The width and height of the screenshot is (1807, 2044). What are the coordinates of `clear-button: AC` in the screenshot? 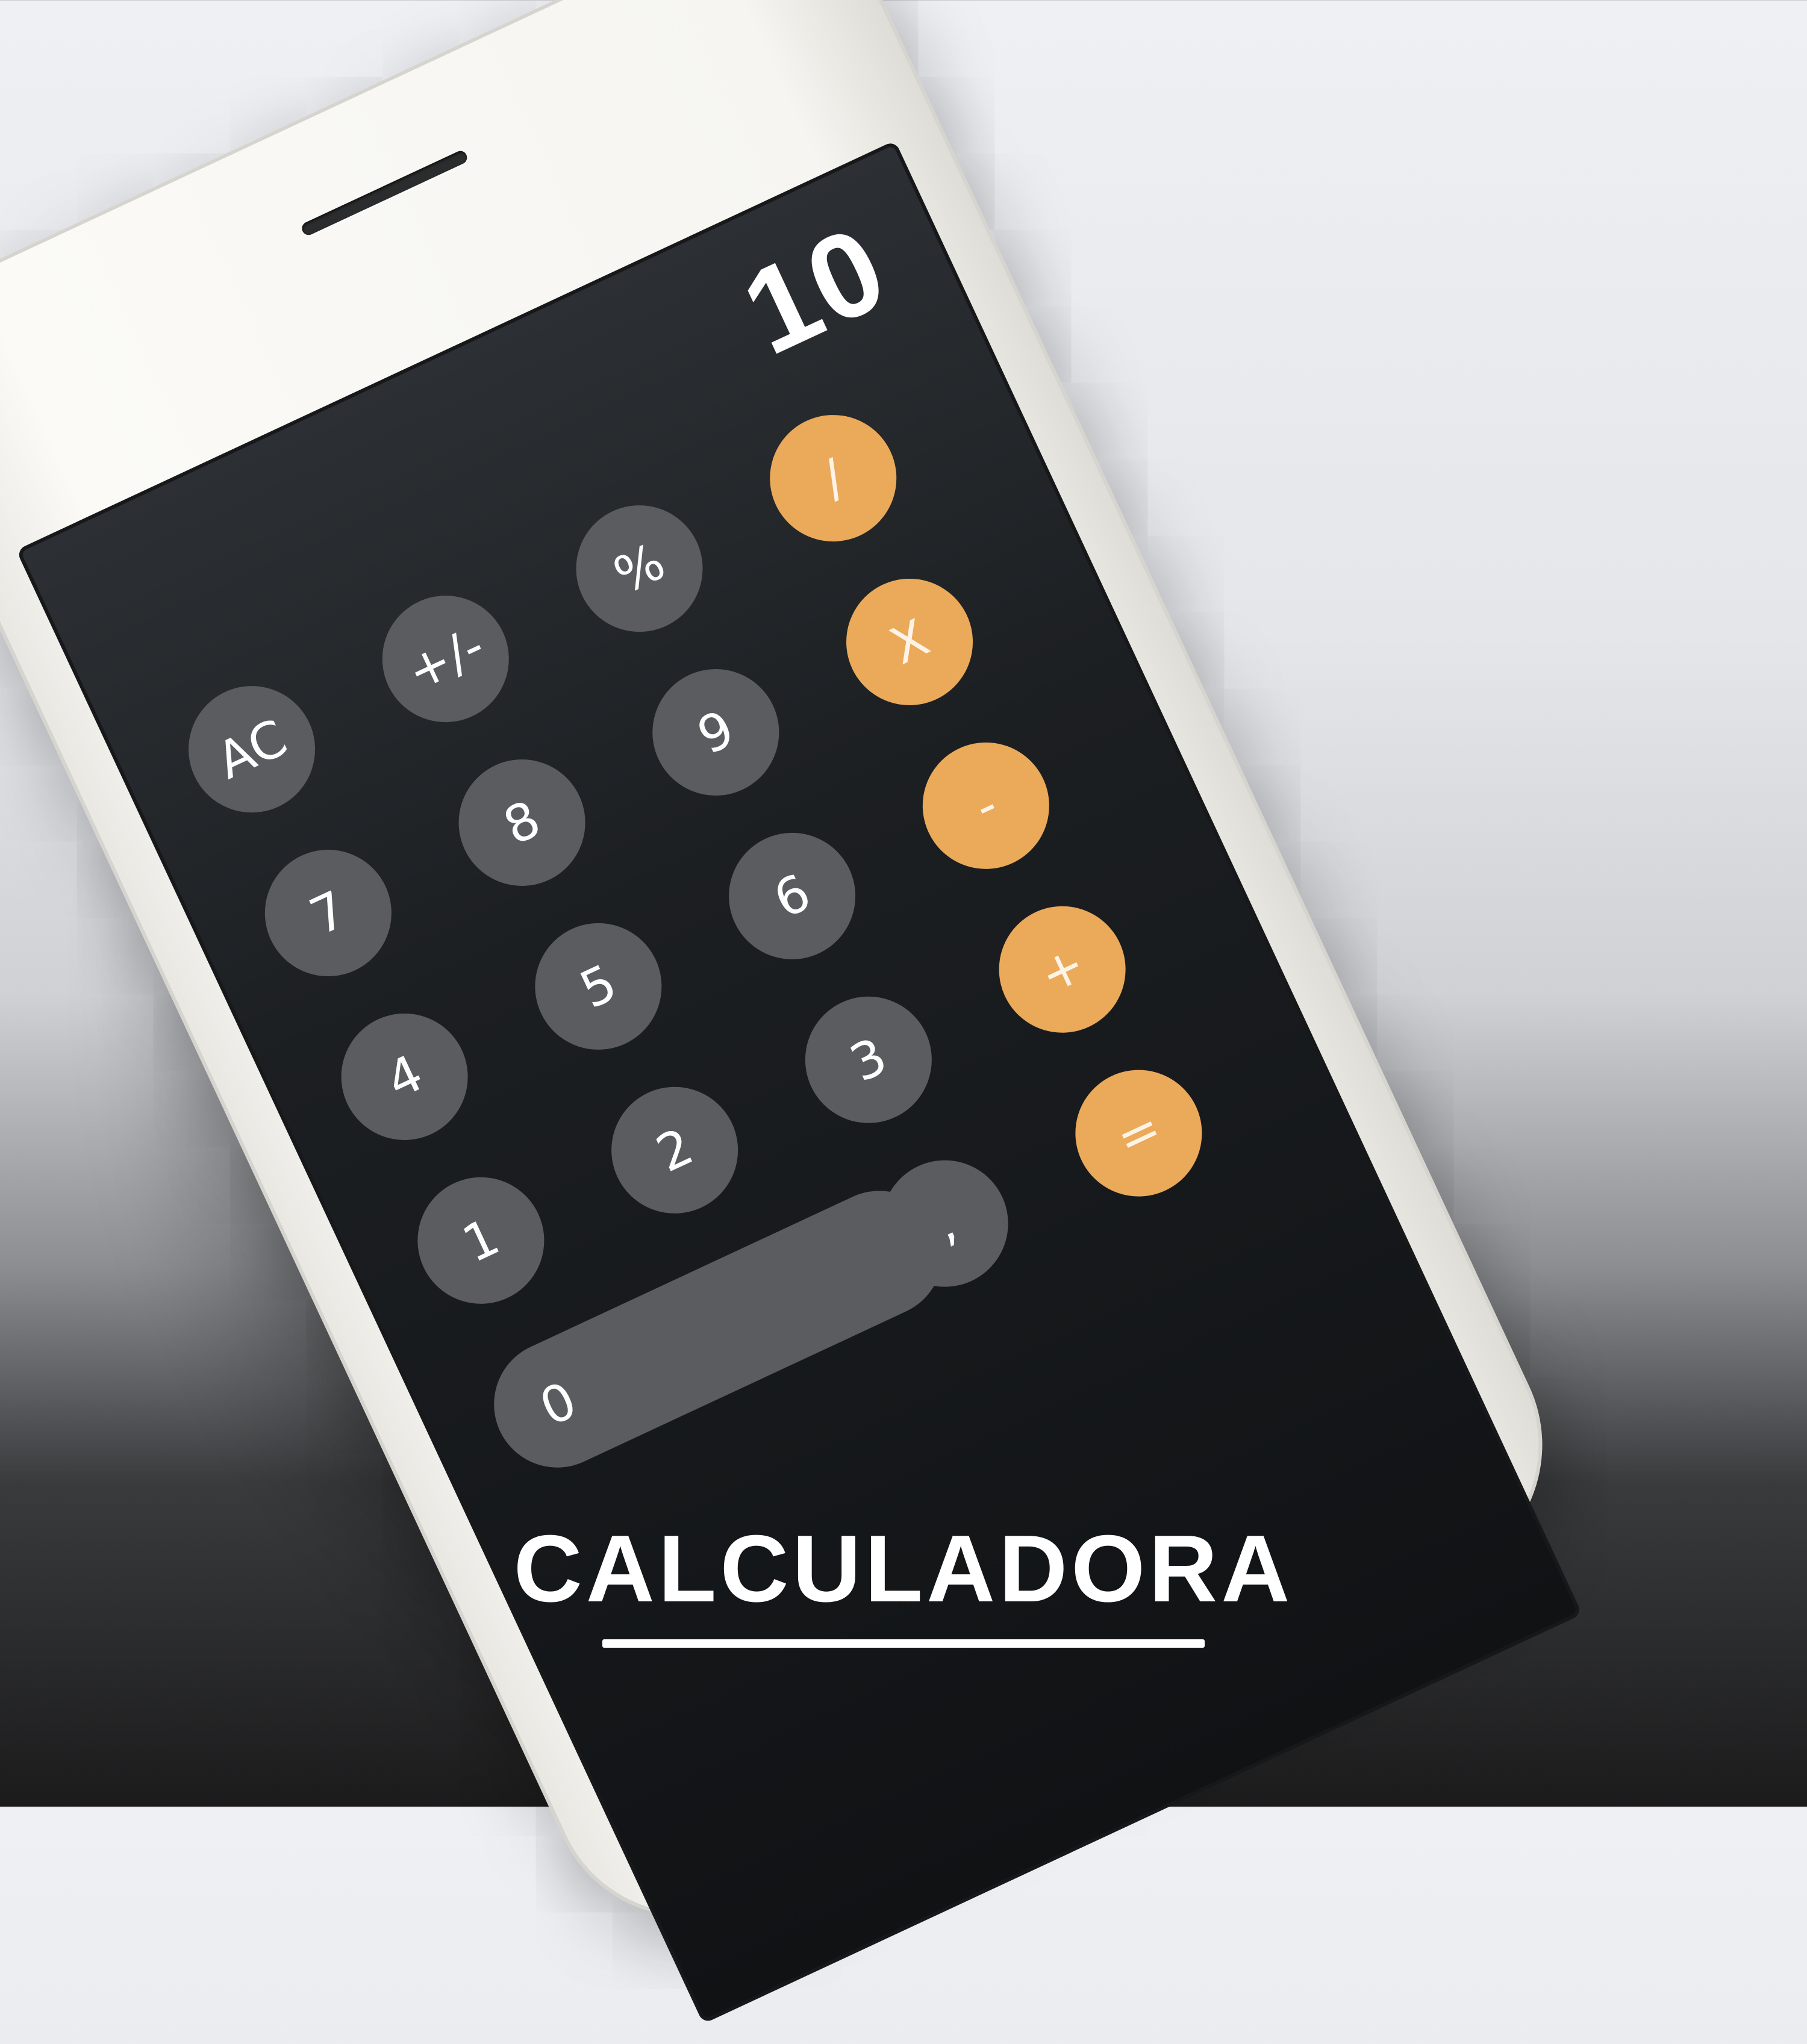 It's located at (251, 749).